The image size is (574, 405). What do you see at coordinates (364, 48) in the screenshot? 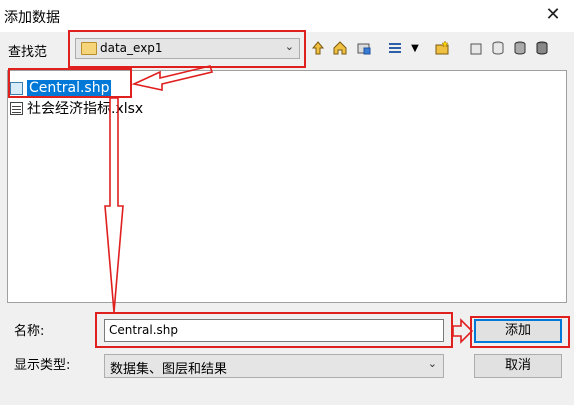
I see `connect-folder-icon` at bounding box center [364, 48].